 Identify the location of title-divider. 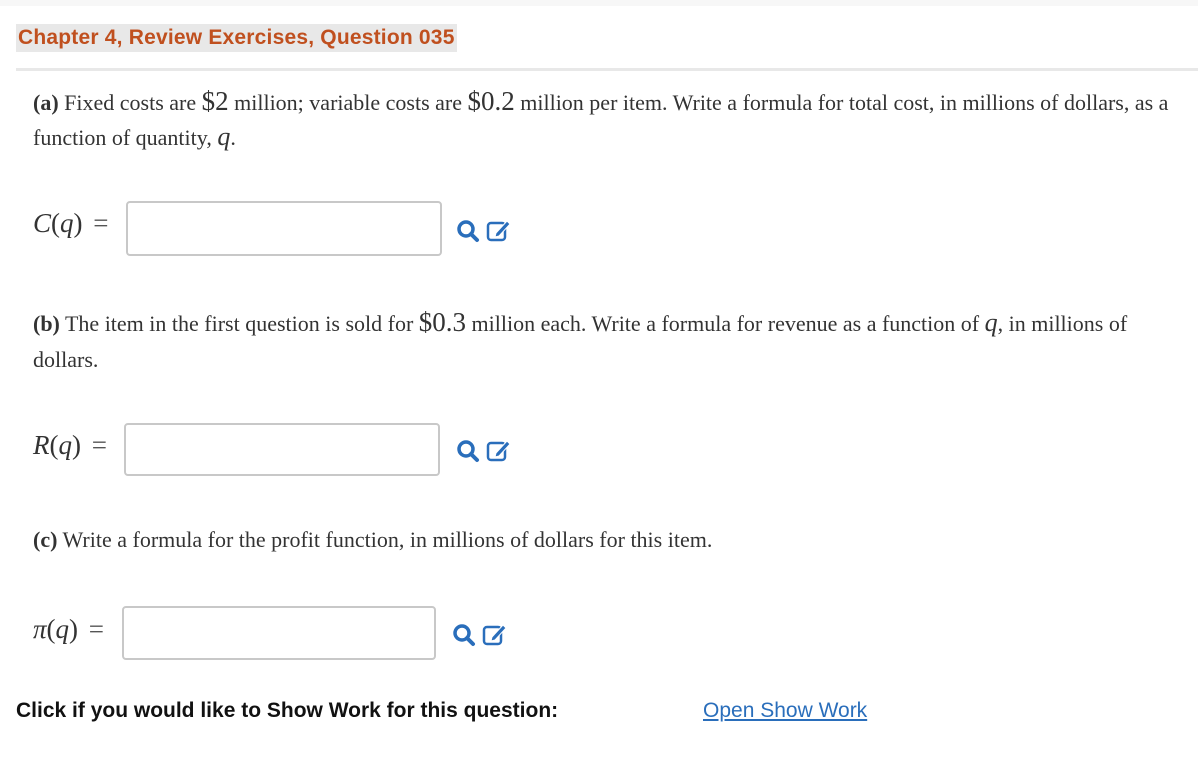
(607, 69).